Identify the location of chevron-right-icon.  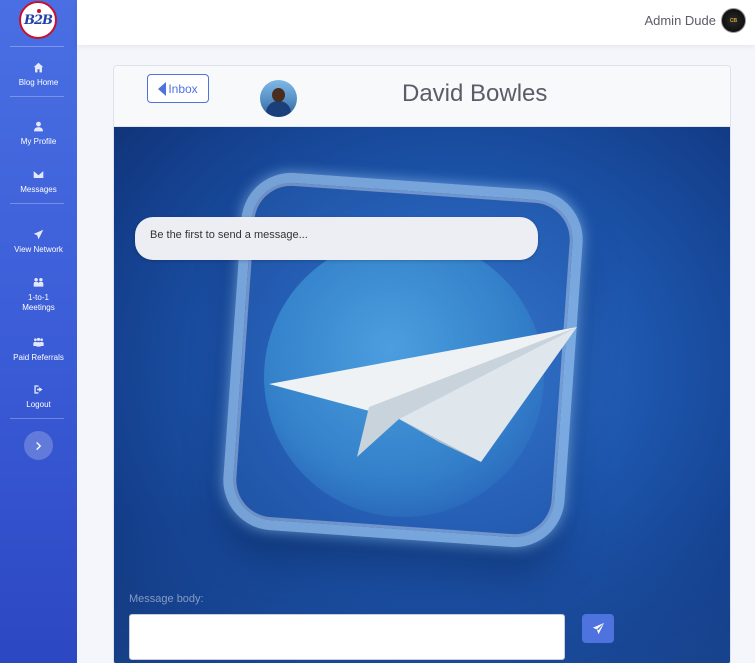
(38, 445).